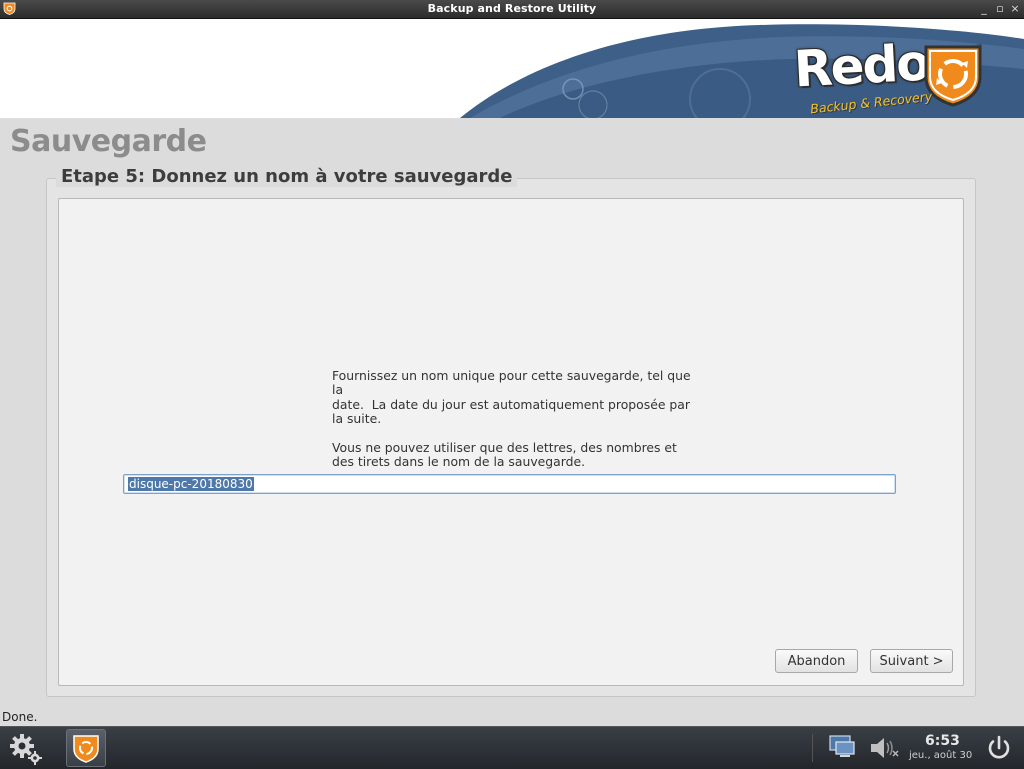 The image size is (1024, 769). Describe the element at coordinates (999, 748) in the screenshot. I see `power-icon` at that location.